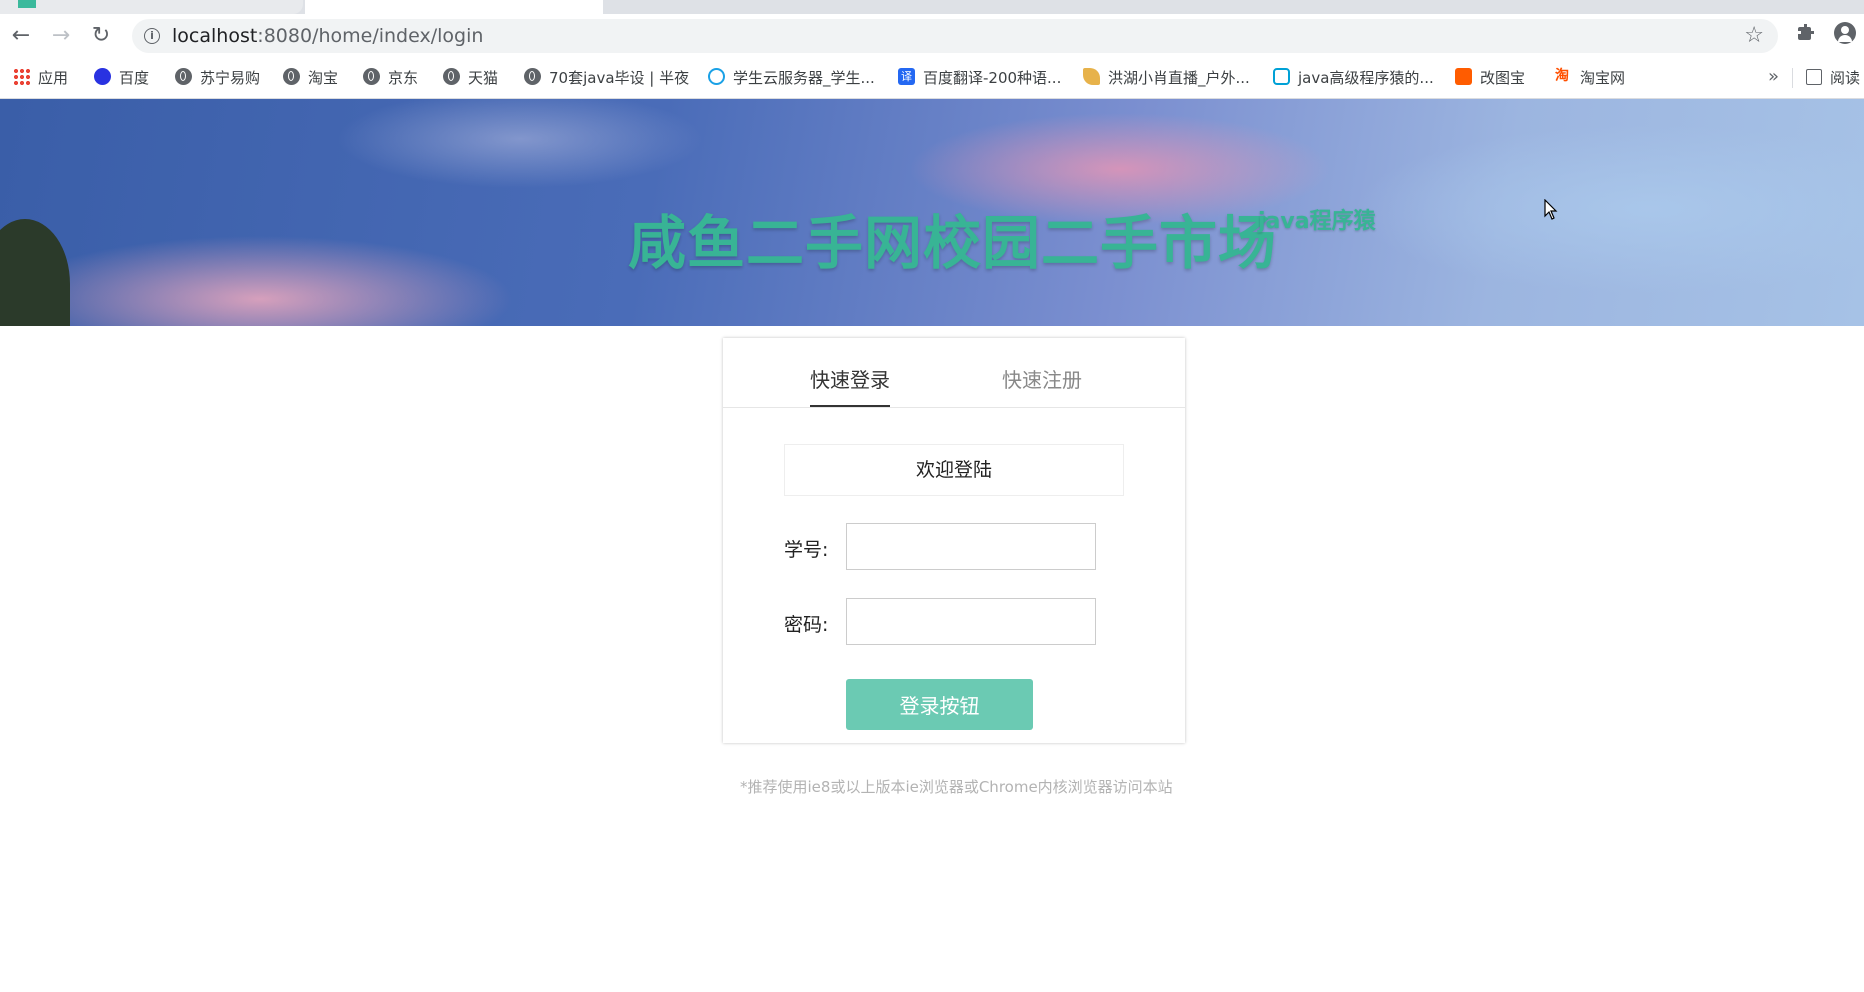  I want to click on bookmark-tmall: 天猫, so click(470, 78).